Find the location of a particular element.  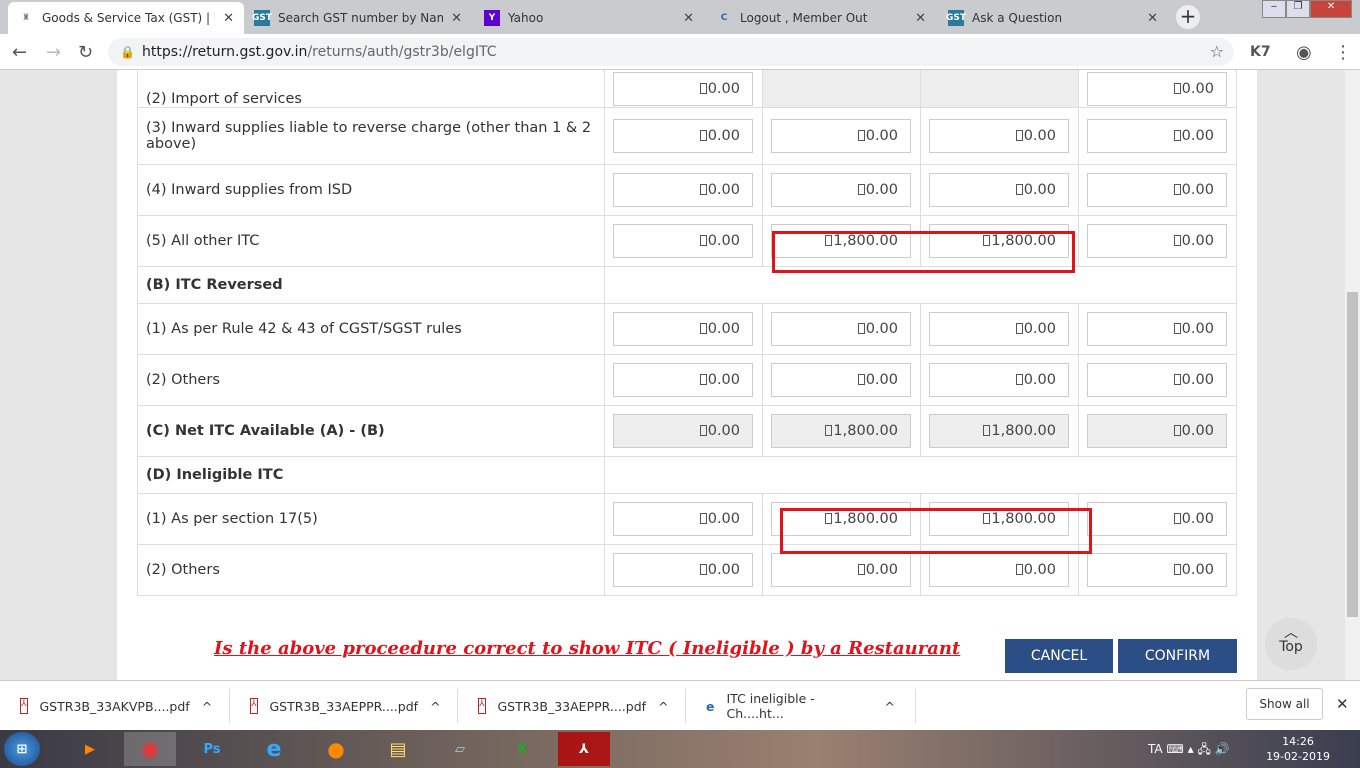

confirm-button: CONFIRM is located at coordinates (1177, 656).